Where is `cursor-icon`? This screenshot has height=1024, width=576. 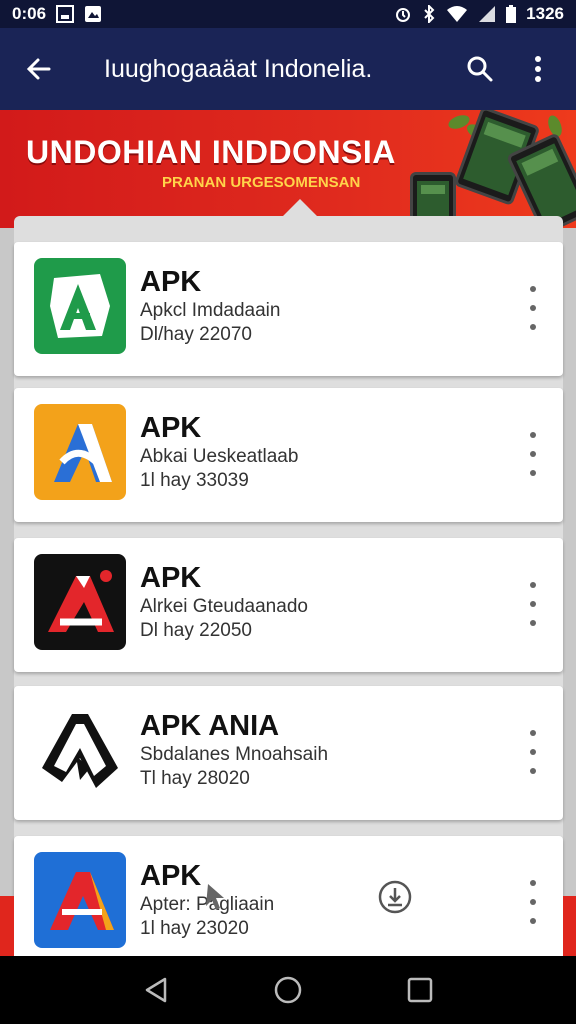
cursor-icon is located at coordinates (216, 896).